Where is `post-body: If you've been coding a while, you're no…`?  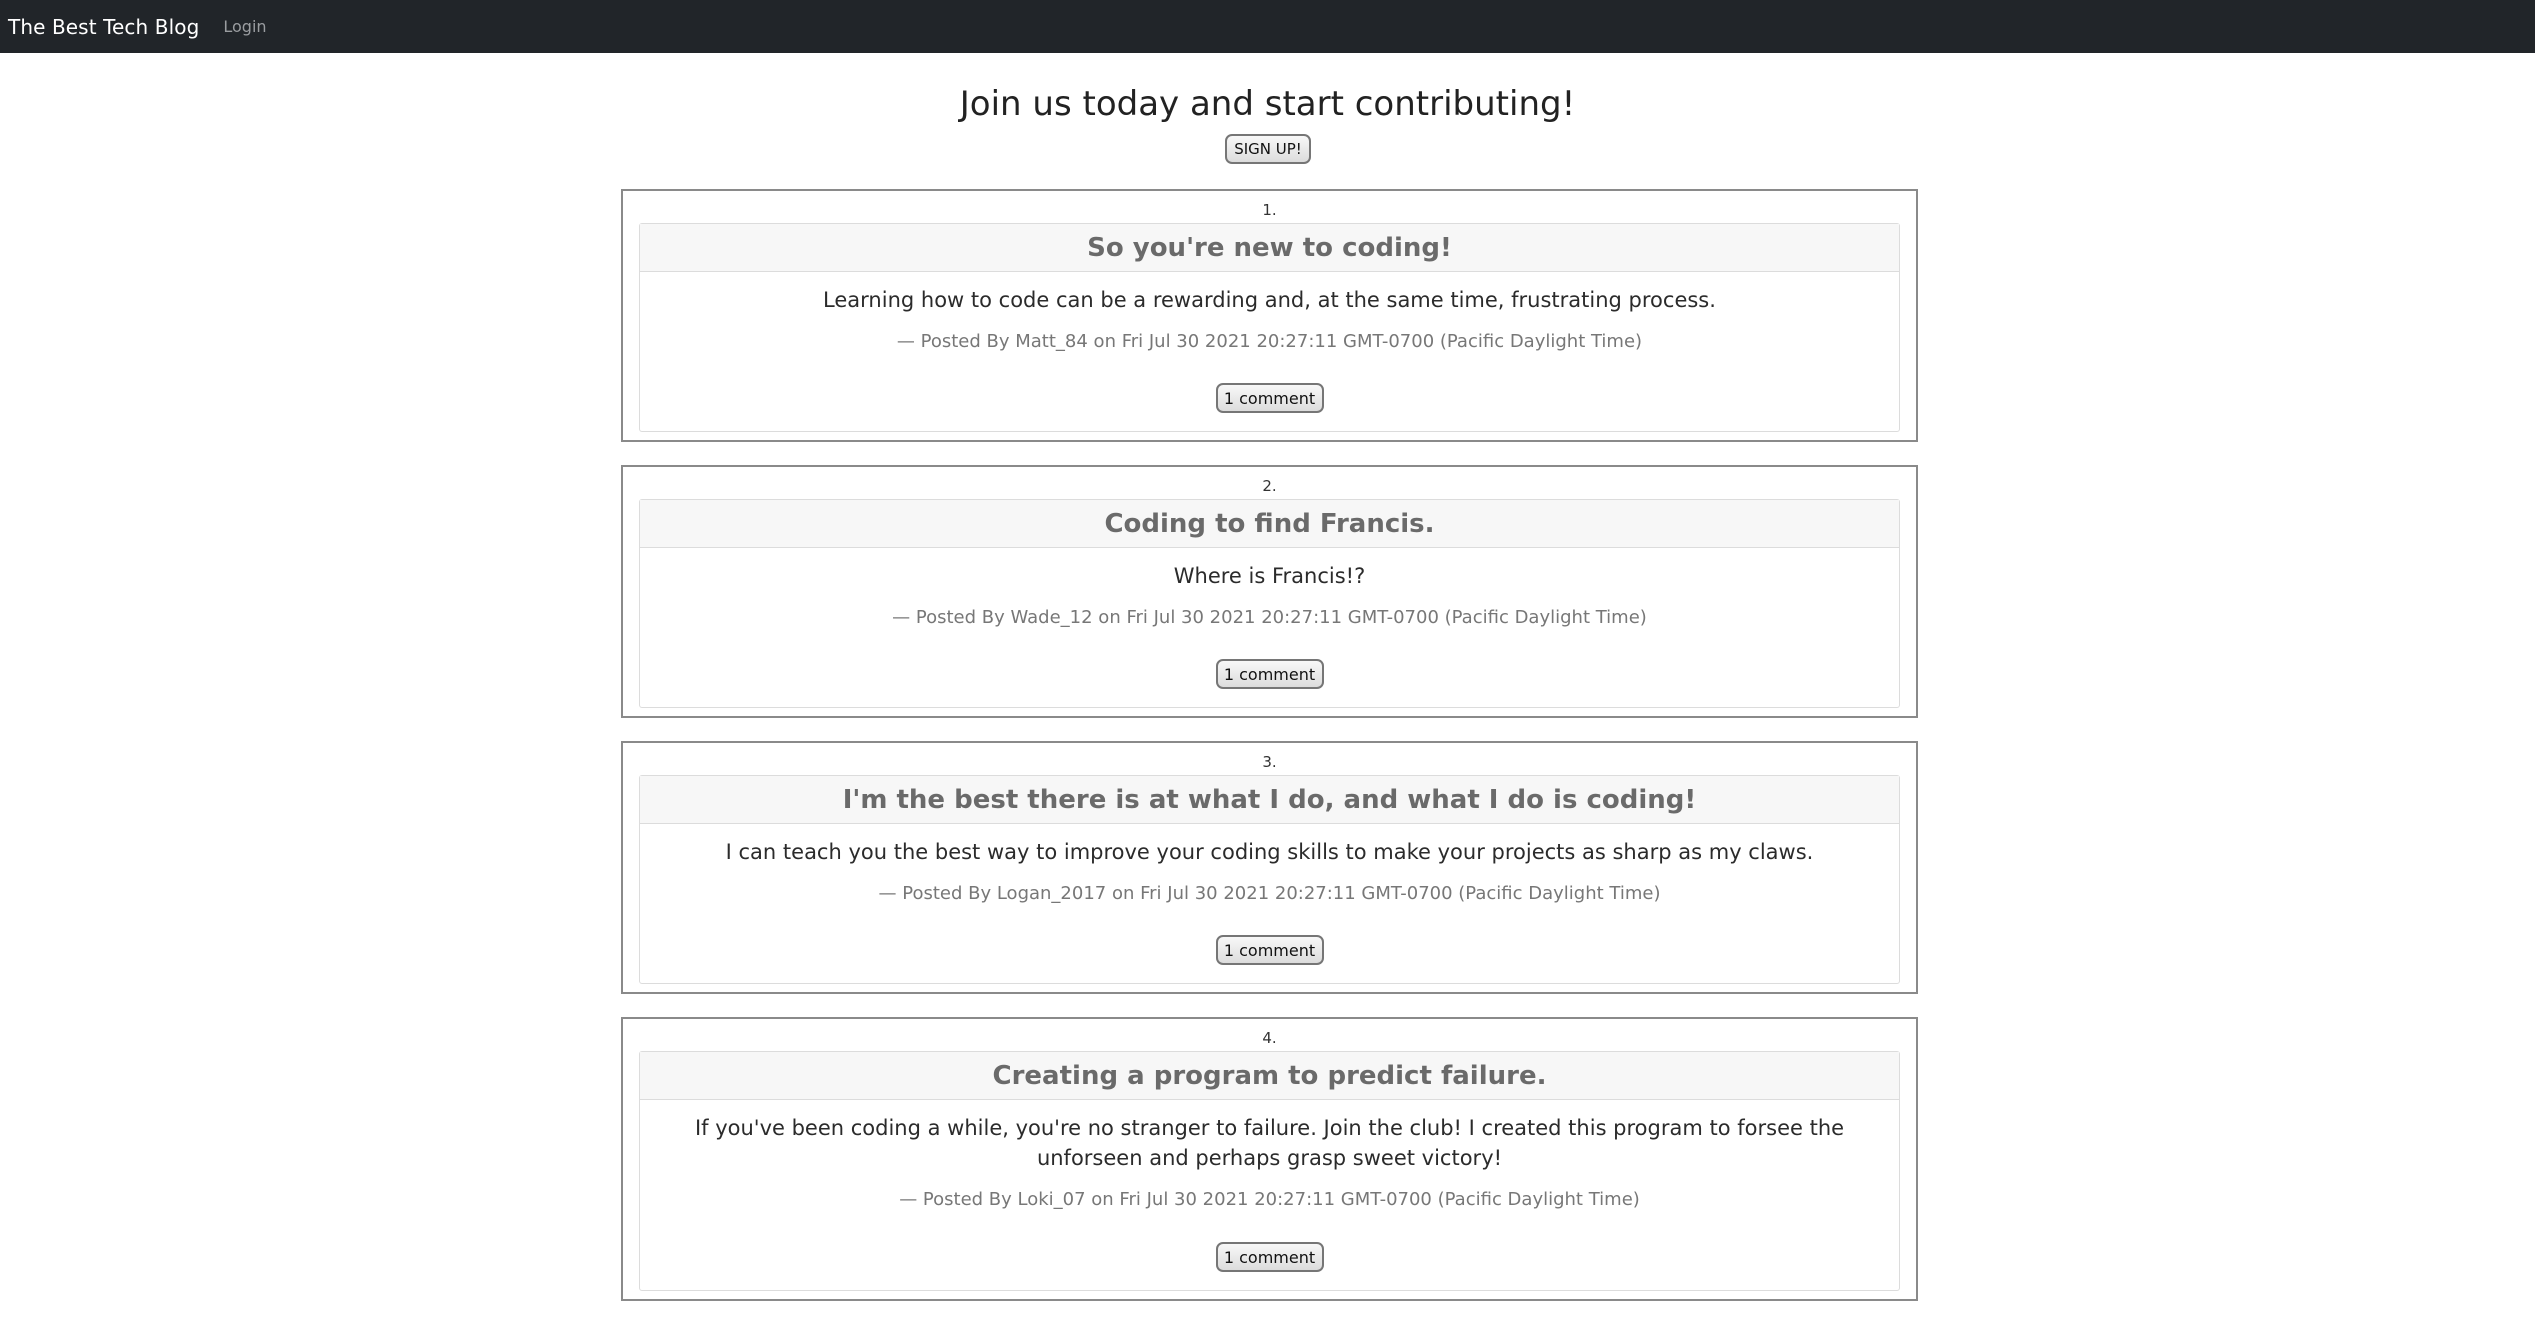 post-body: If you've been coding a while, you're no… is located at coordinates (1269, 1143).